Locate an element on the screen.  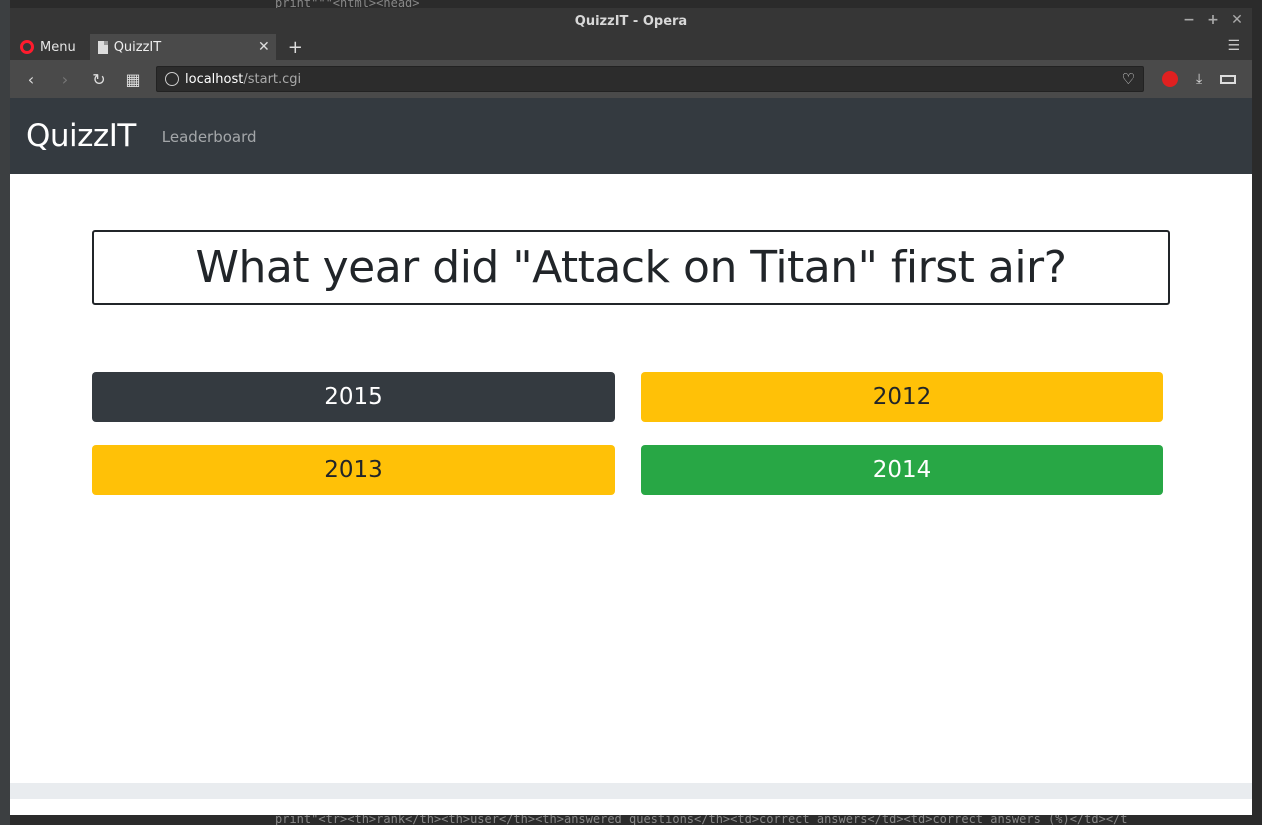
page-footer is located at coordinates (631, 791).